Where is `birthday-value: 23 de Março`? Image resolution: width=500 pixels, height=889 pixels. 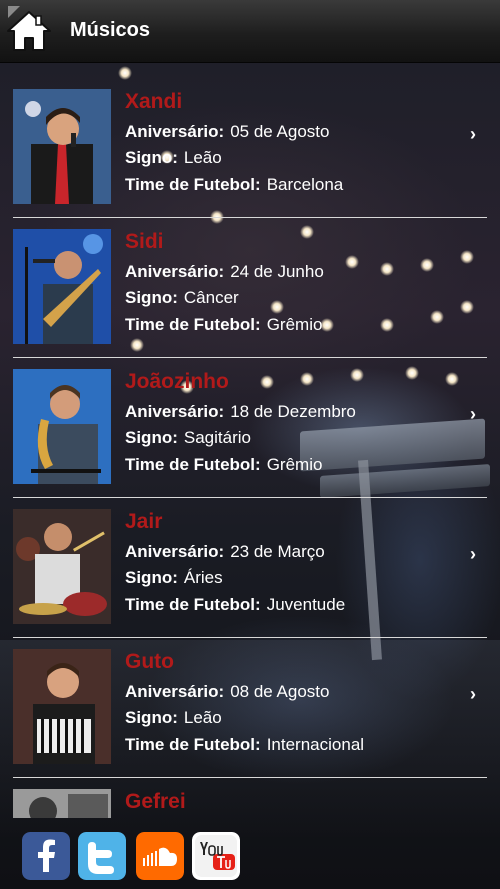
birthday-value: 23 de Março is located at coordinates (277, 551).